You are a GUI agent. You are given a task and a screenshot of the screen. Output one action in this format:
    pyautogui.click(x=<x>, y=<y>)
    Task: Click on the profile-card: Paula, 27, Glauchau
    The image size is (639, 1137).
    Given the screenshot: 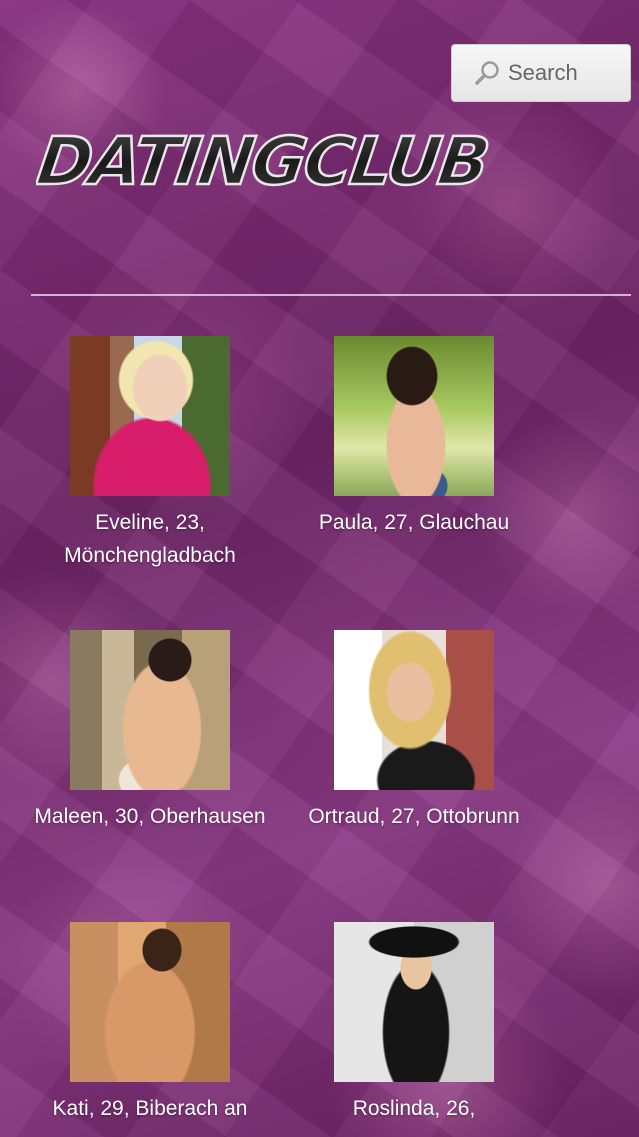 What is the action you would take?
    pyautogui.click(x=414, y=437)
    